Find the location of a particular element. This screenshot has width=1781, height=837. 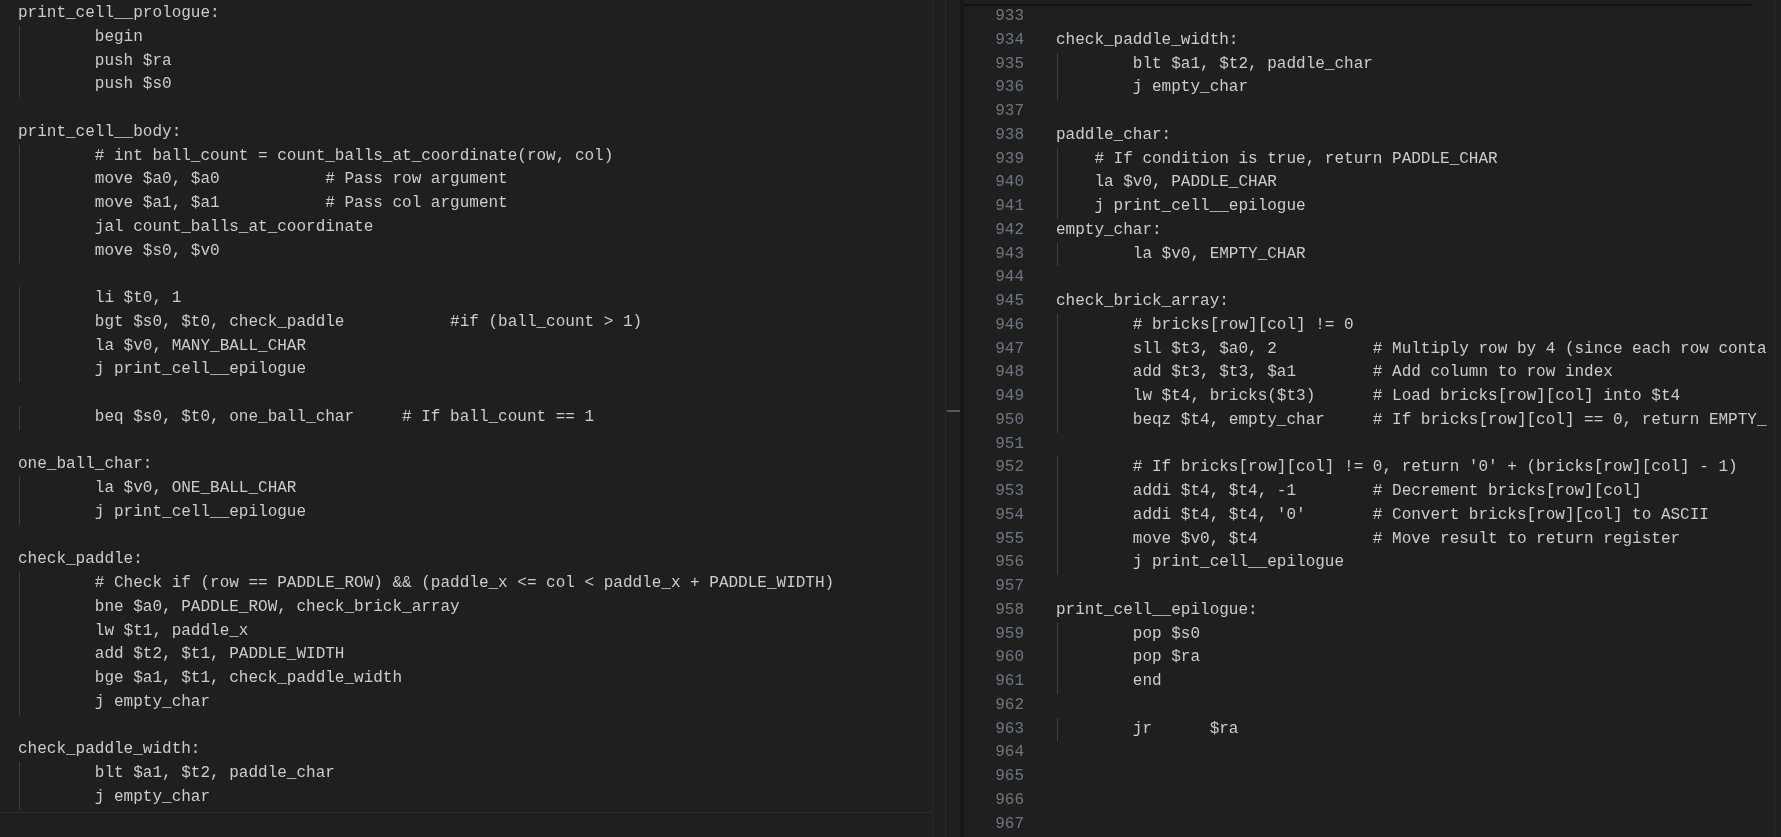

line-number: 944 is located at coordinates (1009, 278).